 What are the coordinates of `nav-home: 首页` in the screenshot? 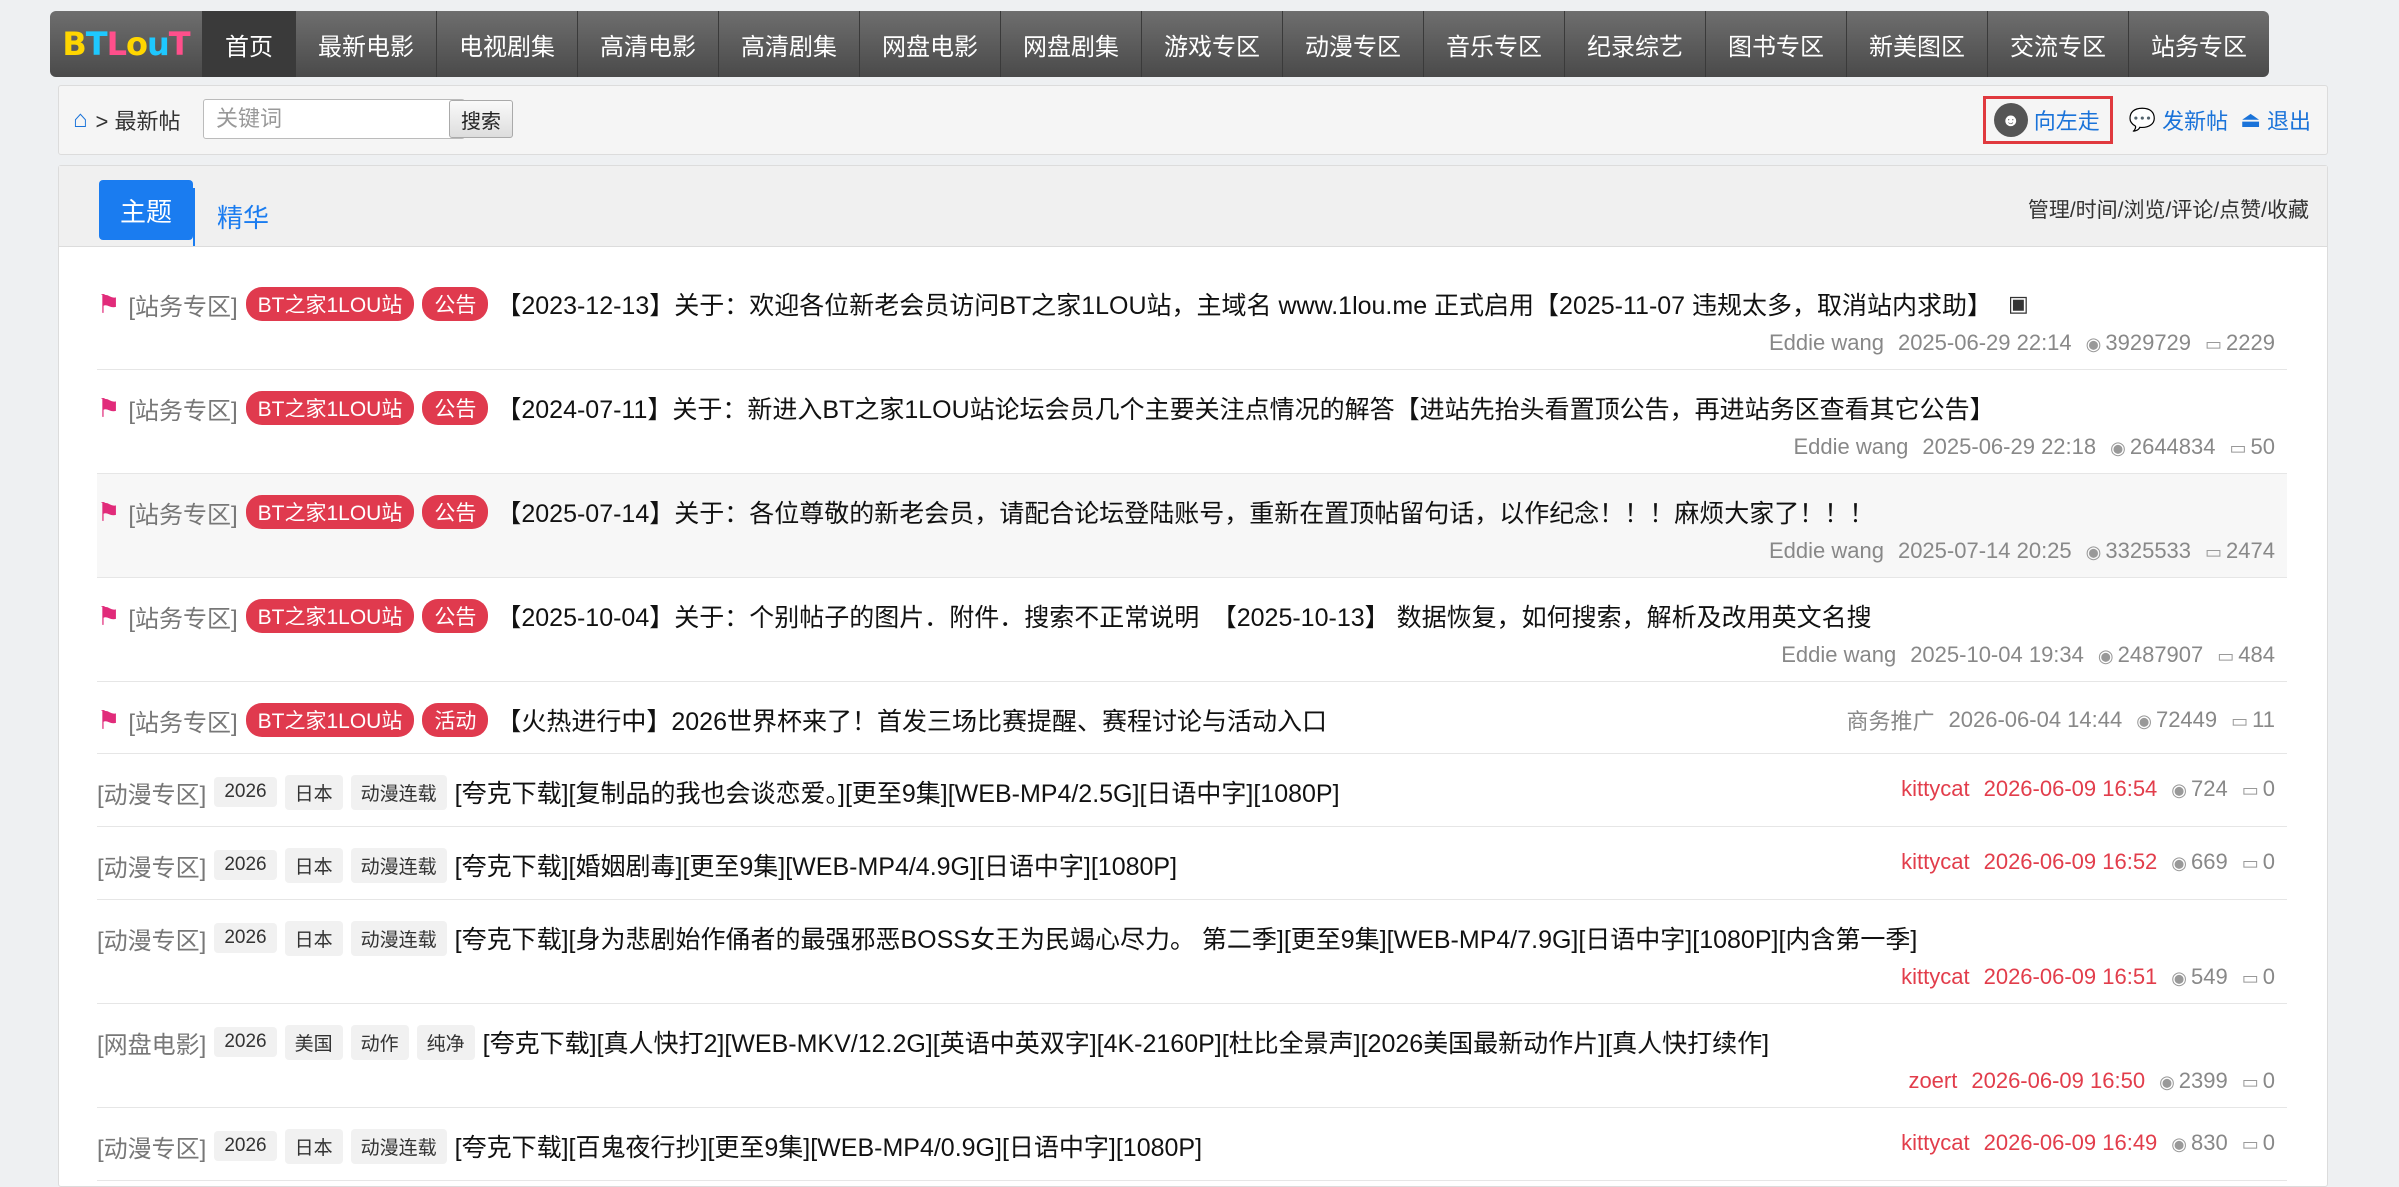 It's located at (248, 44).